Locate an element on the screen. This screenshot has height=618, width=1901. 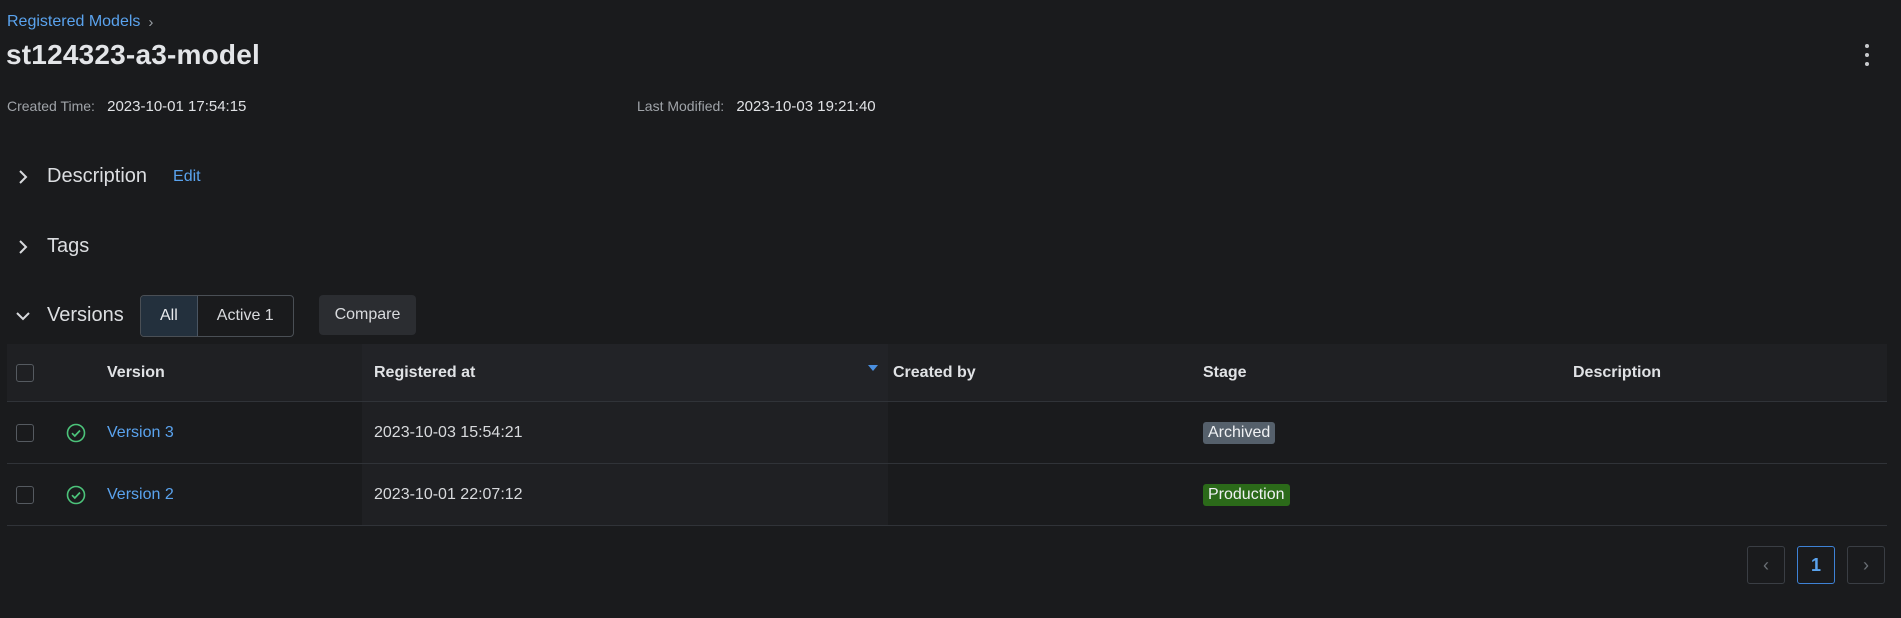
last-modified-label: Last Modified: is located at coordinates (681, 106).